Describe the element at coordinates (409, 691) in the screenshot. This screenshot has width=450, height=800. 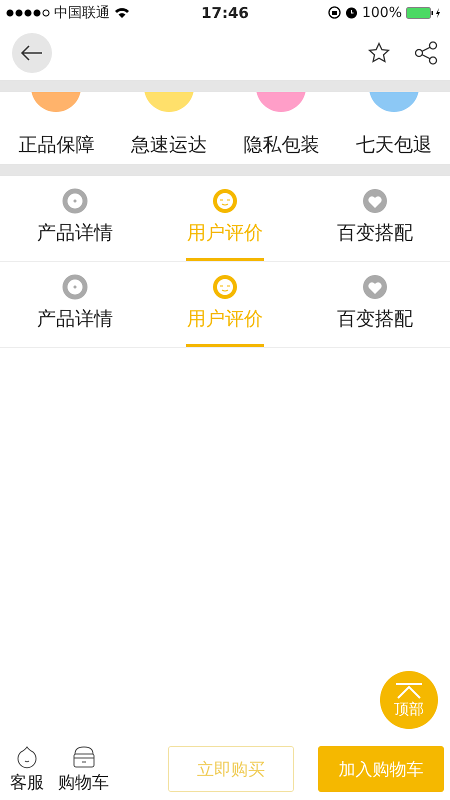
I see `caret-up-icon` at that location.